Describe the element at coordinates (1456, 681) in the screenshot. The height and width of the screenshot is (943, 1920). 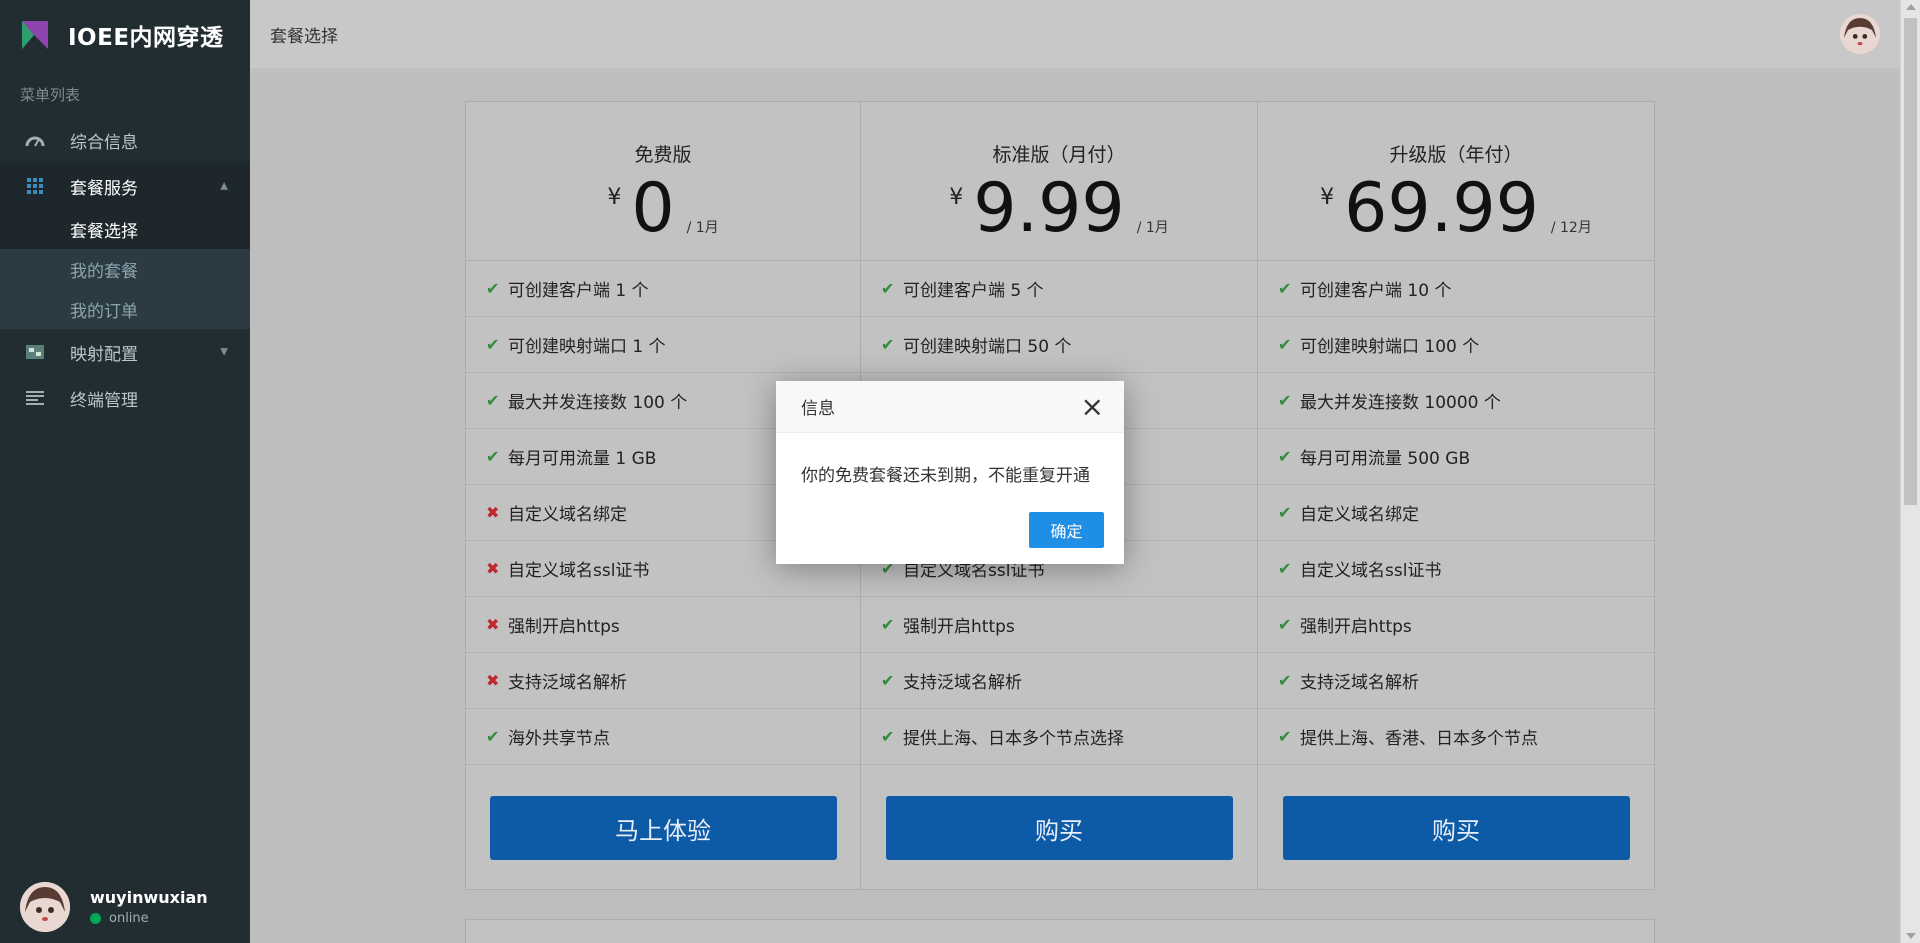
I see `feature-item: ✔ 支持泛域名解析` at that location.